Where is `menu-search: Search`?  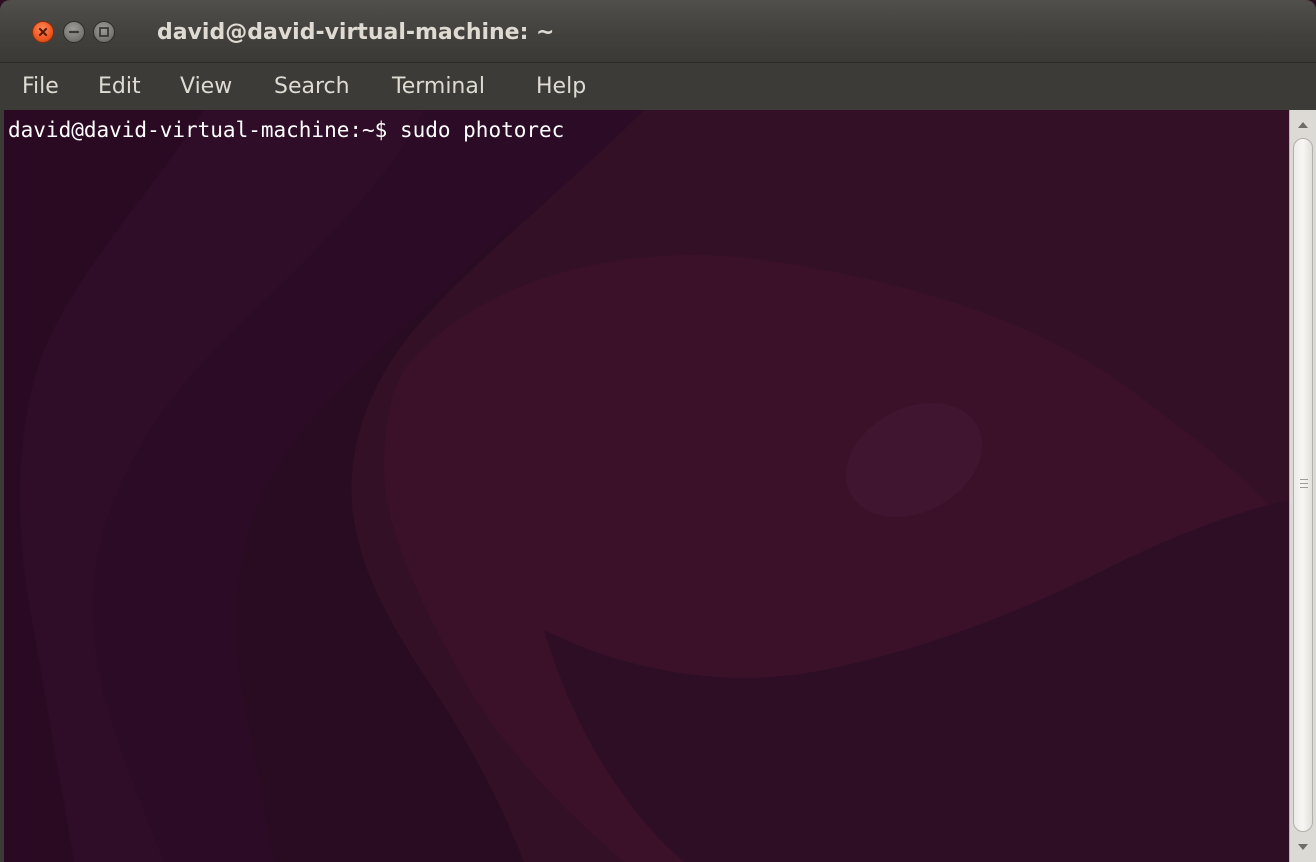 menu-search: Search is located at coordinates (312, 87).